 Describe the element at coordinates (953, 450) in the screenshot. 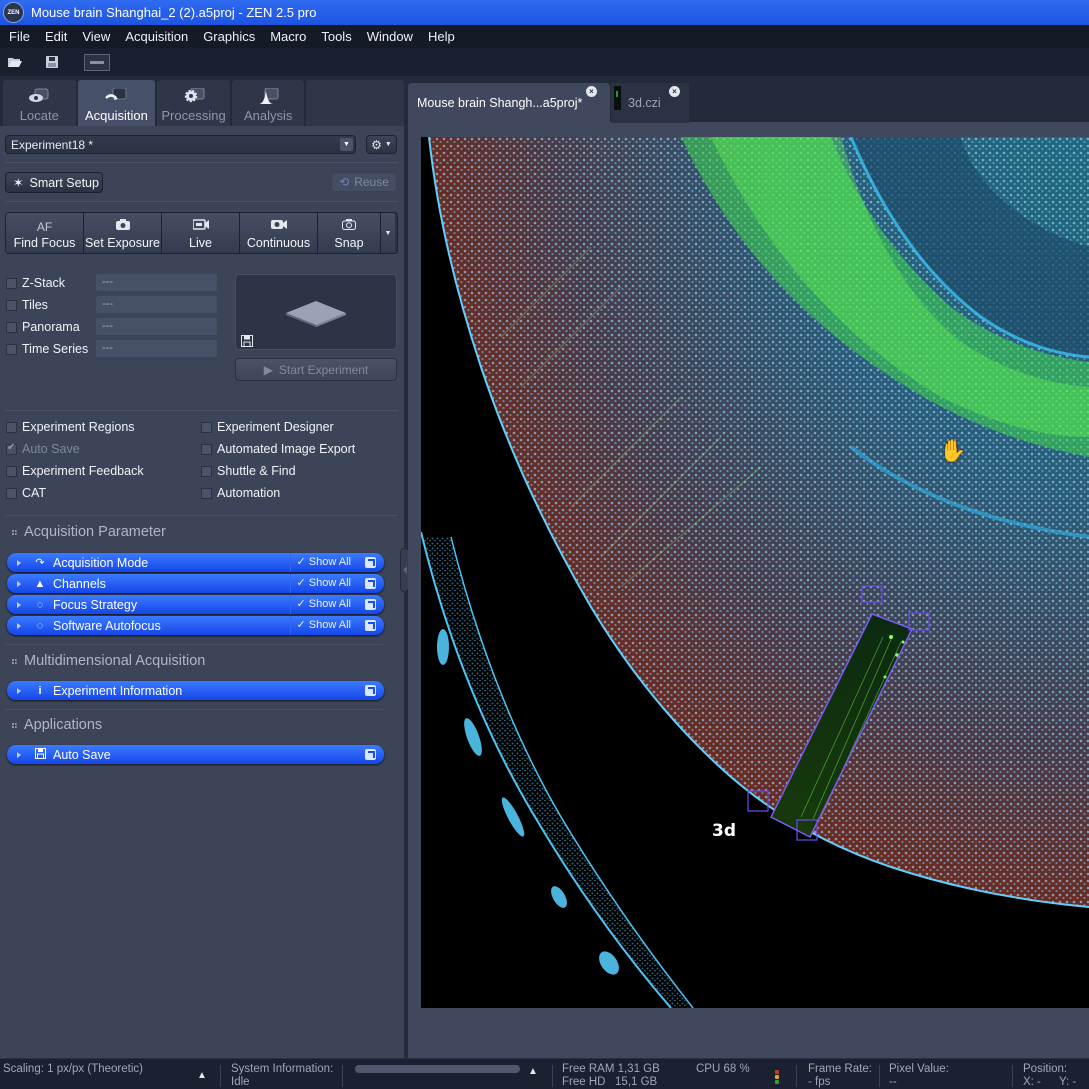

I see `hand-cursor-icon: ✋` at that location.